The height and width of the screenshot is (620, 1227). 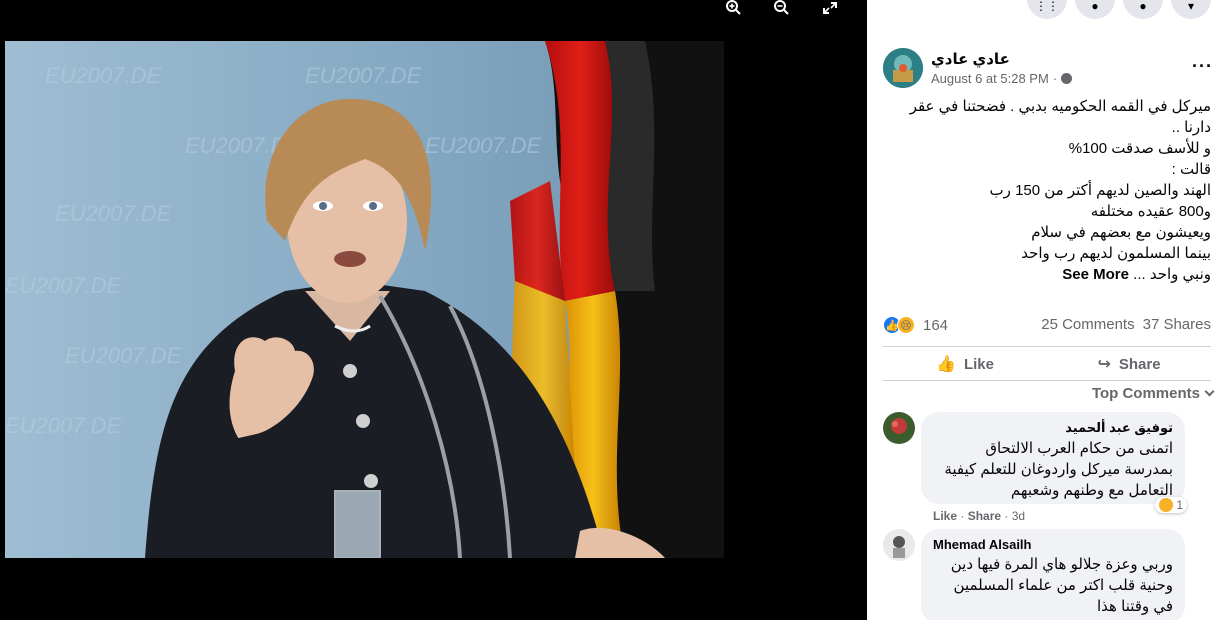 What do you see at coordinates (1143, 6) in the screenshot?
I see `bell-icon: ●` at bounding box center [1143, 6].